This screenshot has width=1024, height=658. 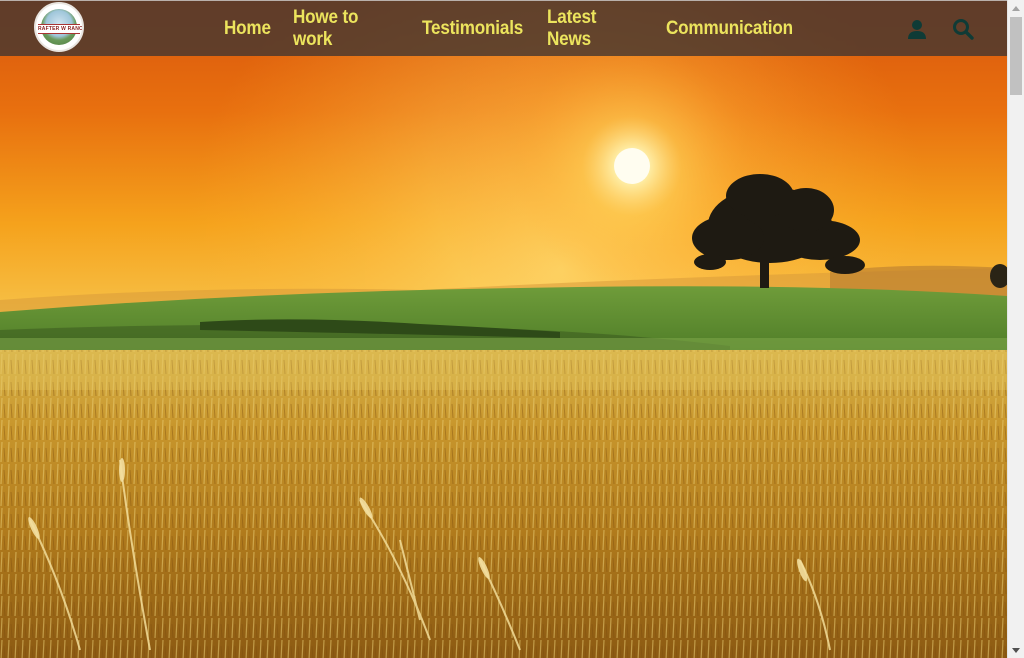 What do you see at coordinates (1016, 8) in the screenshot?
I see `scroll-up-arrow-icon` at bounding box center [1016, 8].